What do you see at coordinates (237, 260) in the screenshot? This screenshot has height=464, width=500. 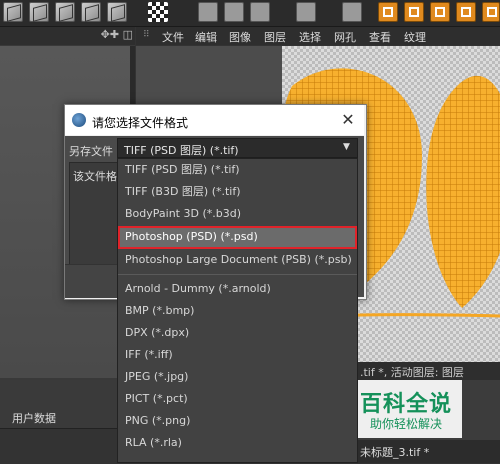 I see `format-option: Photoshop Large Document (PSB) (*.psb)` at bounding box center [237, 260].